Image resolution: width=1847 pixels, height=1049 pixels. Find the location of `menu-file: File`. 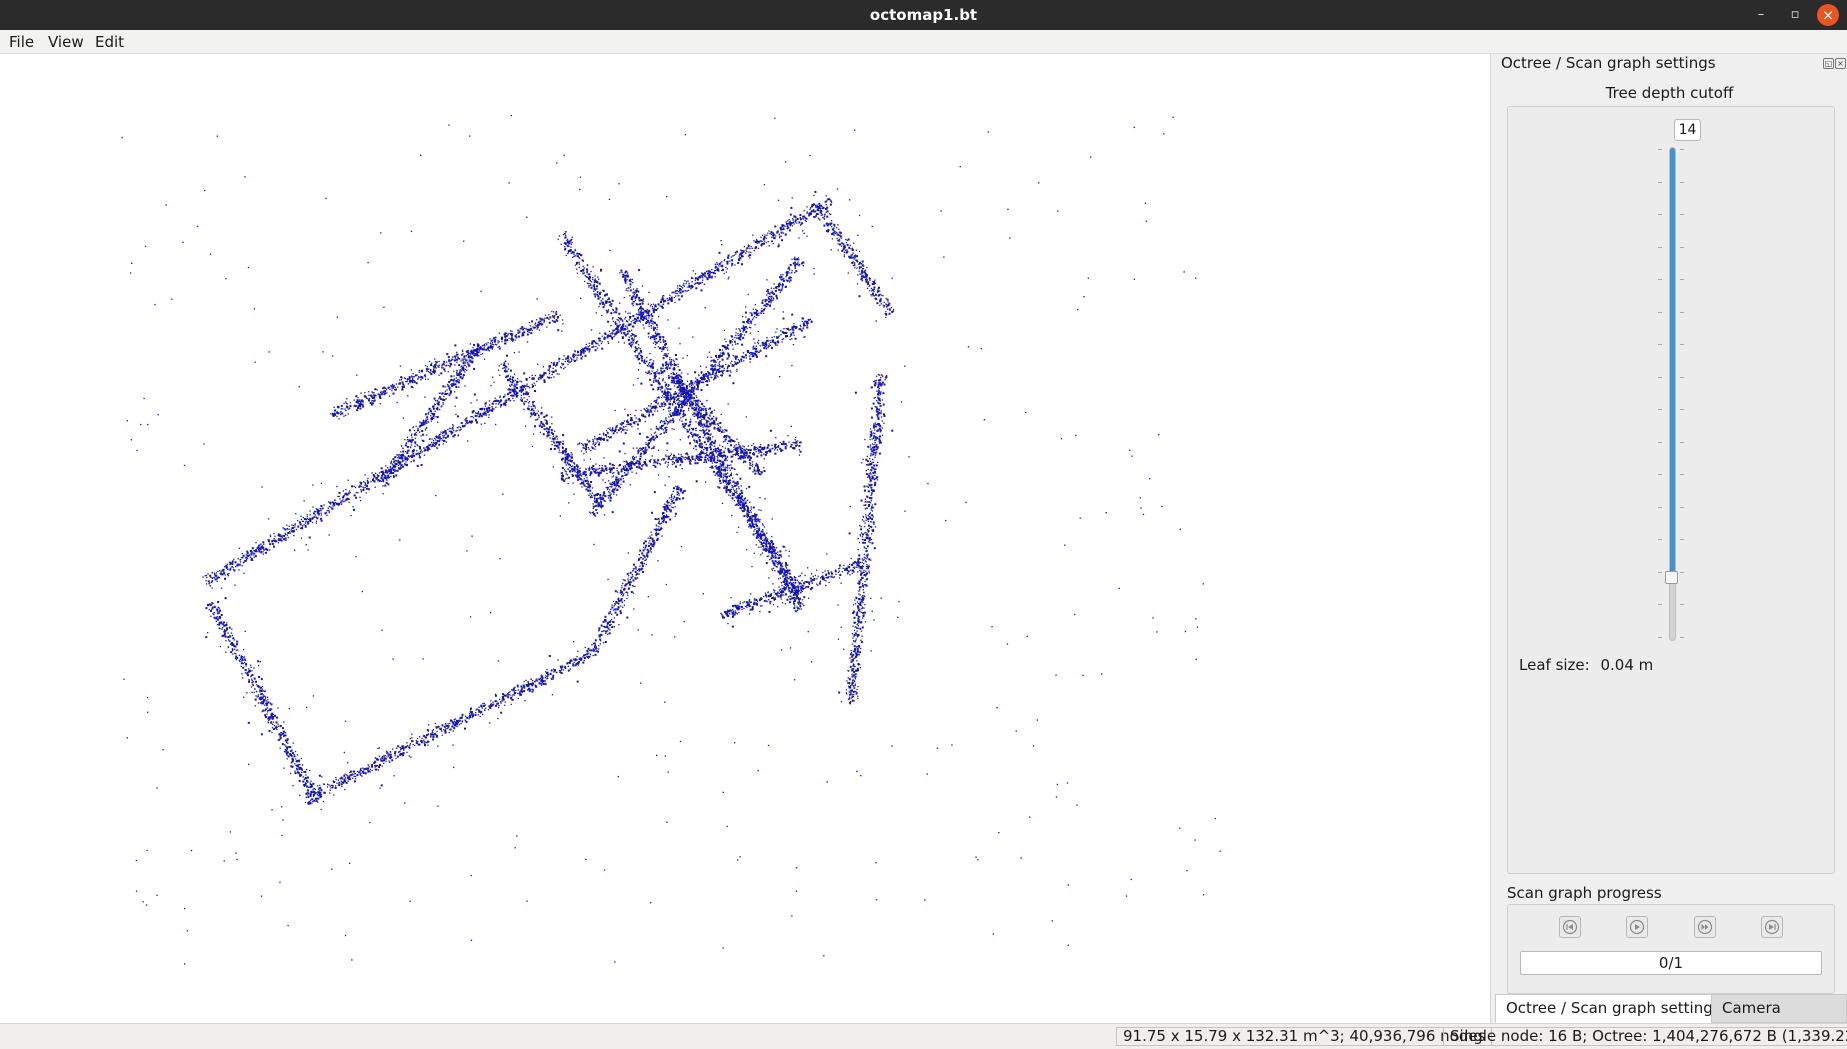

menu-file: File is located at coordinates (21, 42).